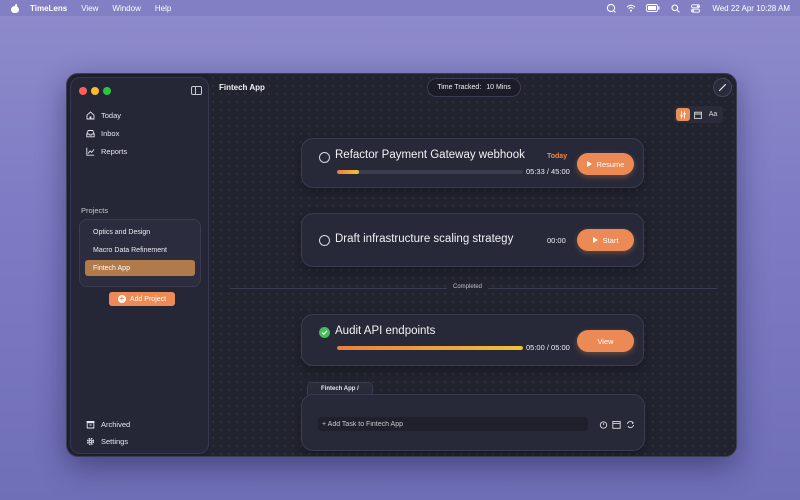 This screenshot has width=800, height=500. What do you see at coordinates (610, 164) in the screenshot?
I see `resume-label: Resume` at bounding box center [610, 164].